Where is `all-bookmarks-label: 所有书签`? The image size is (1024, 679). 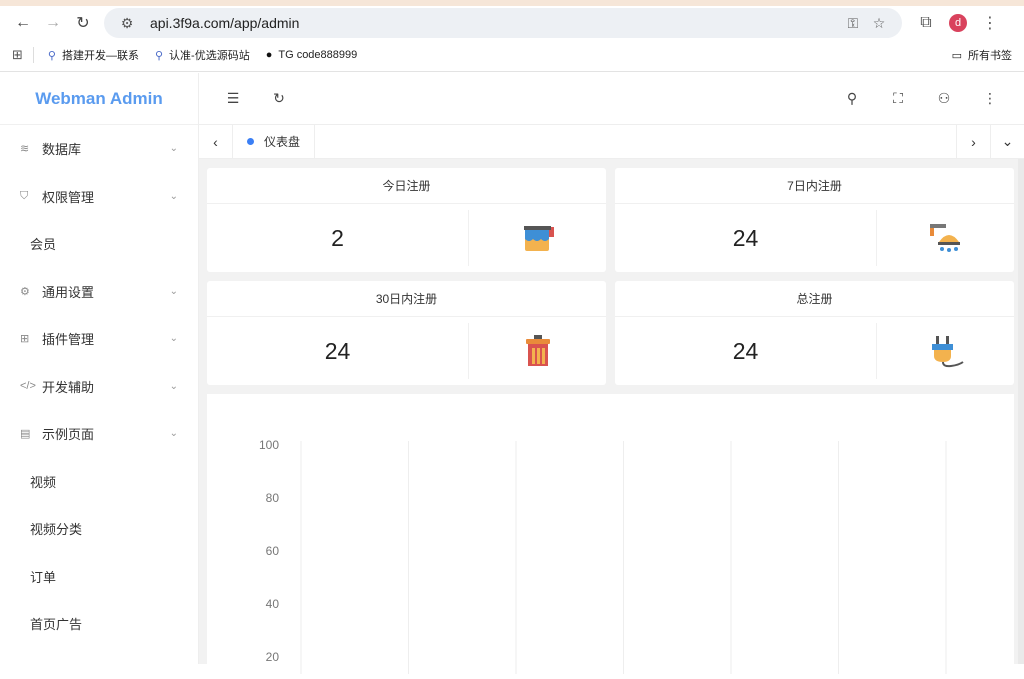 all-bookmarks-label: 所有书签 is located at coordinates (990, 56).